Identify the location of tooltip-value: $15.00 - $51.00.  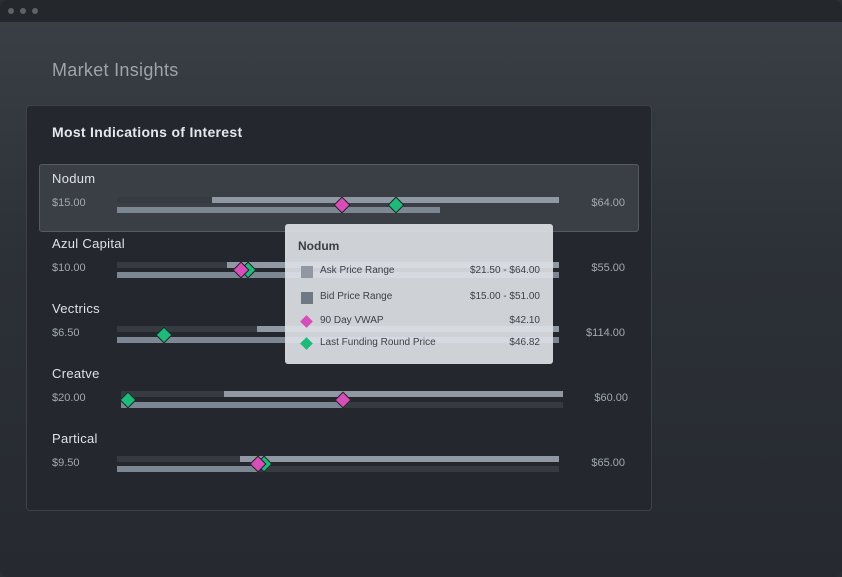
(504, 296).